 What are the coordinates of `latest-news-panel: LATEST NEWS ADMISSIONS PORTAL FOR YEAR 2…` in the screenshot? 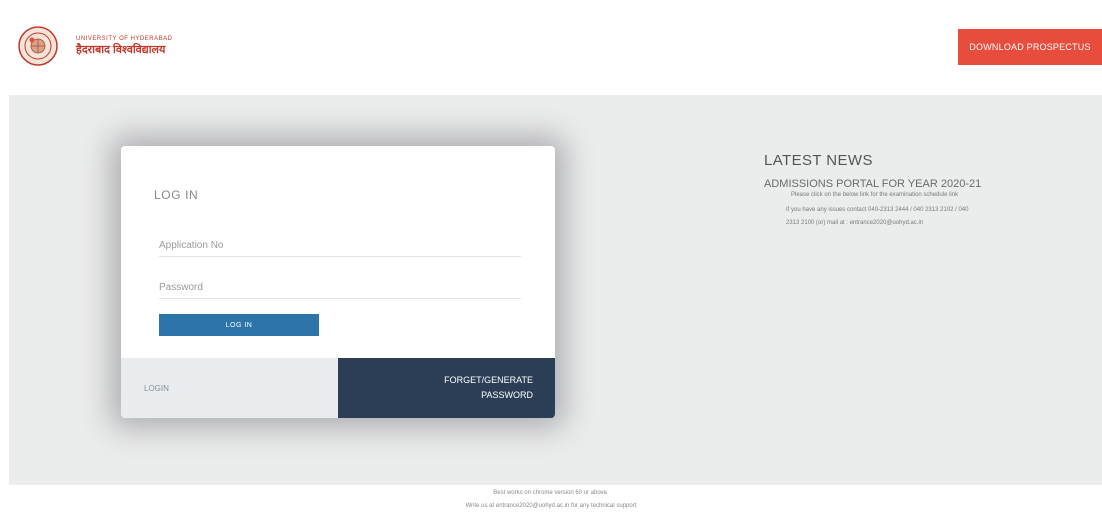 It's located at (933, 190).